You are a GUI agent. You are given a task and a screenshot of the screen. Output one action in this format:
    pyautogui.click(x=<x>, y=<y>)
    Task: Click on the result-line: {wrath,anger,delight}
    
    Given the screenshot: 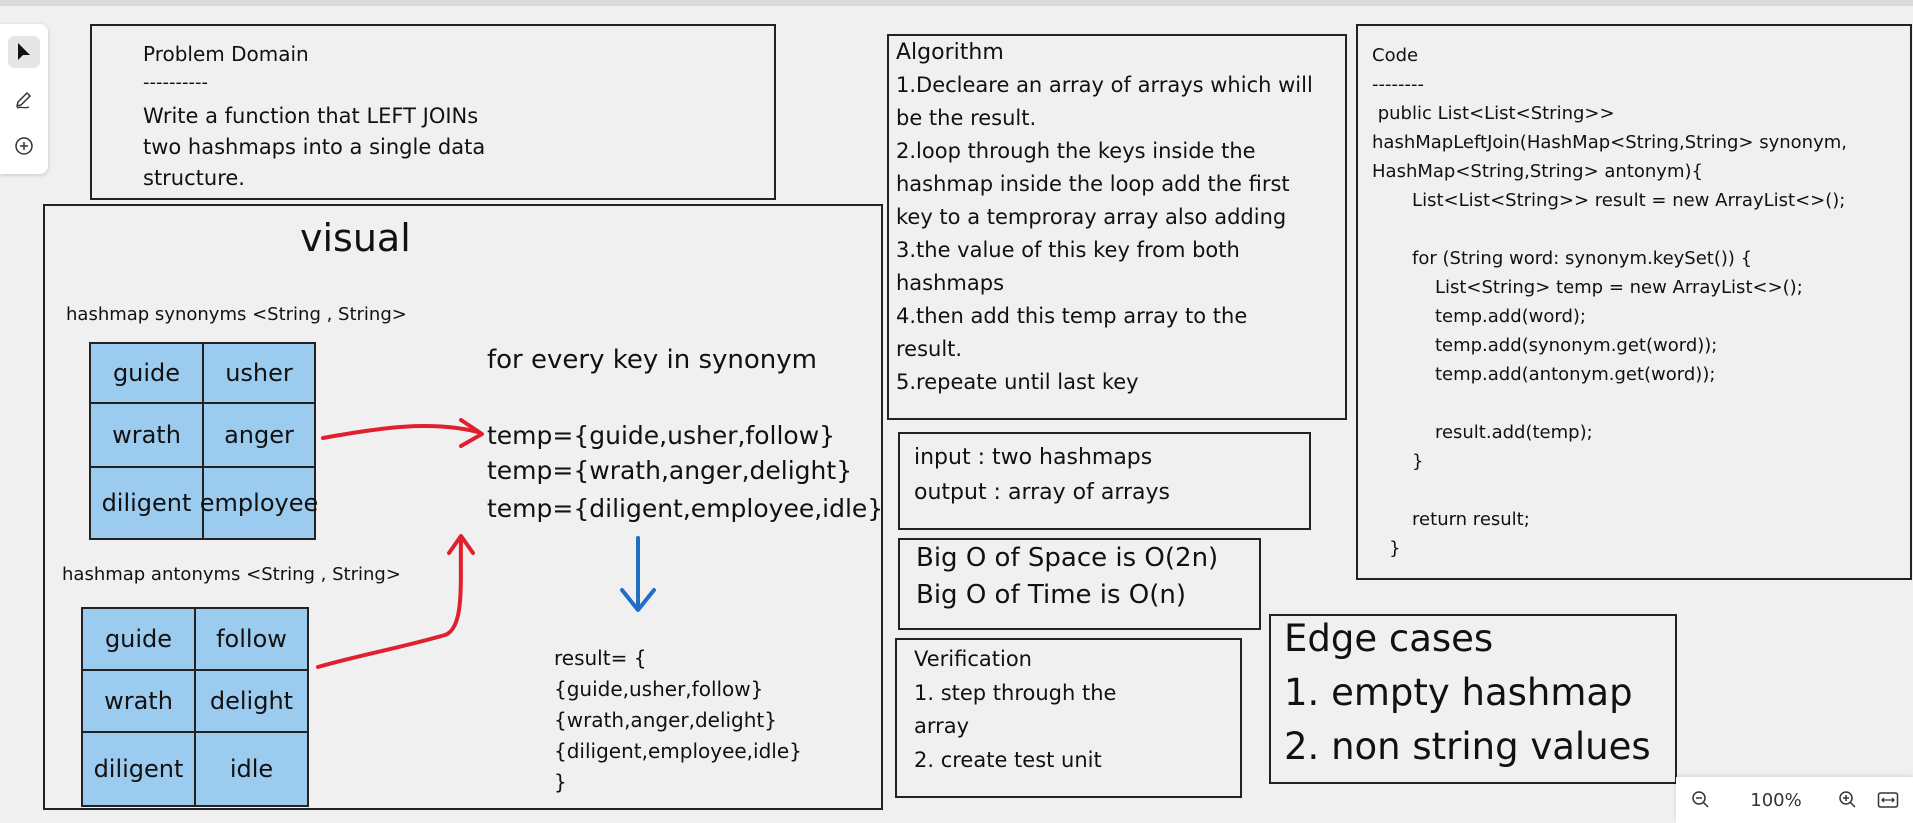 What is the action you would take?
    pyautogui.click(x=665, y=720)
    